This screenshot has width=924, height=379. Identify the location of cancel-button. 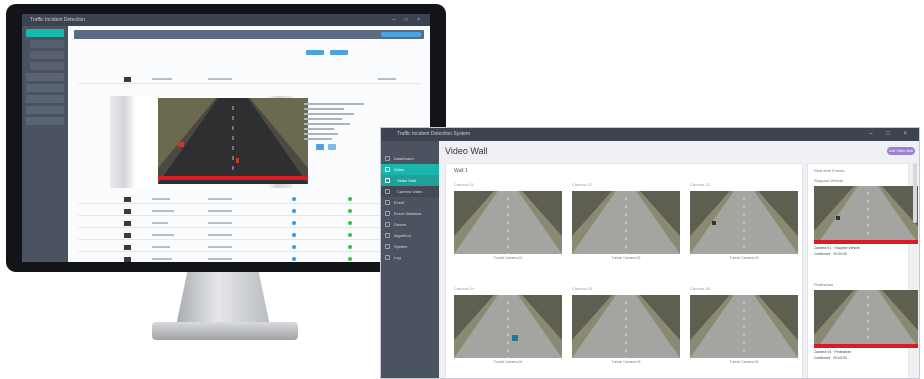
(332, 147).